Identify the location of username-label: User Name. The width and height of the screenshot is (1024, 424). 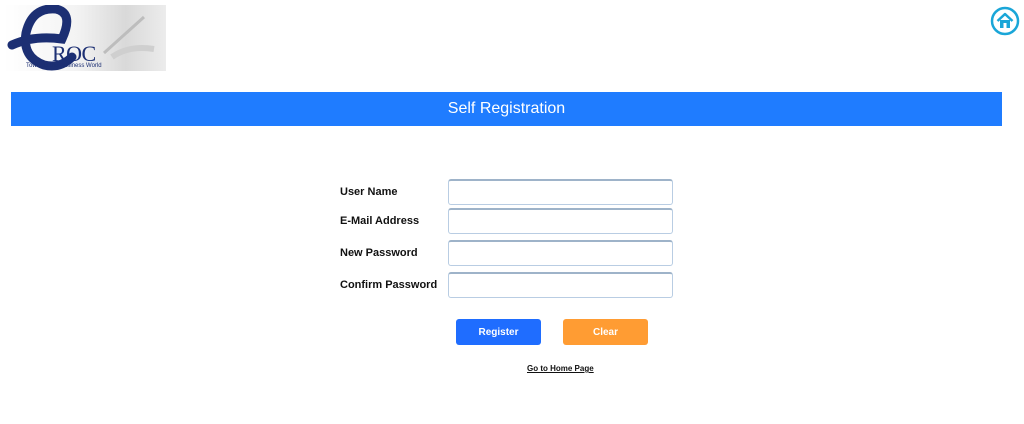
(369, 192).